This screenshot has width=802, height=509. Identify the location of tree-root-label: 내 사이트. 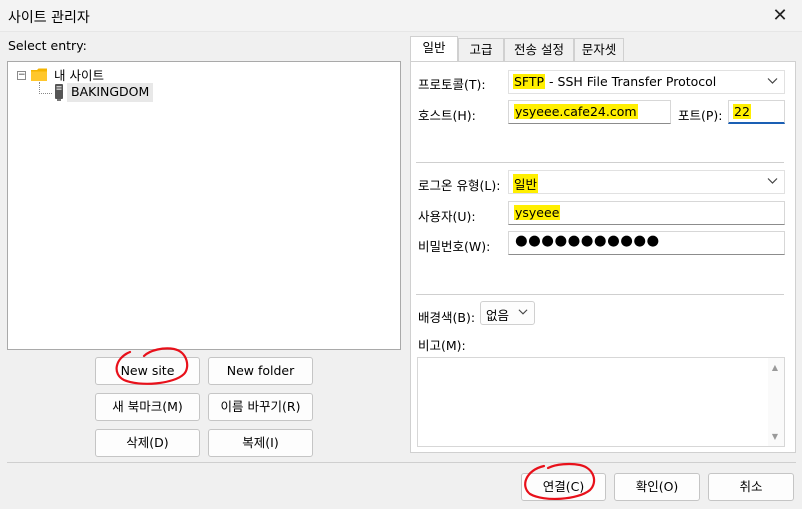
(79, 74).